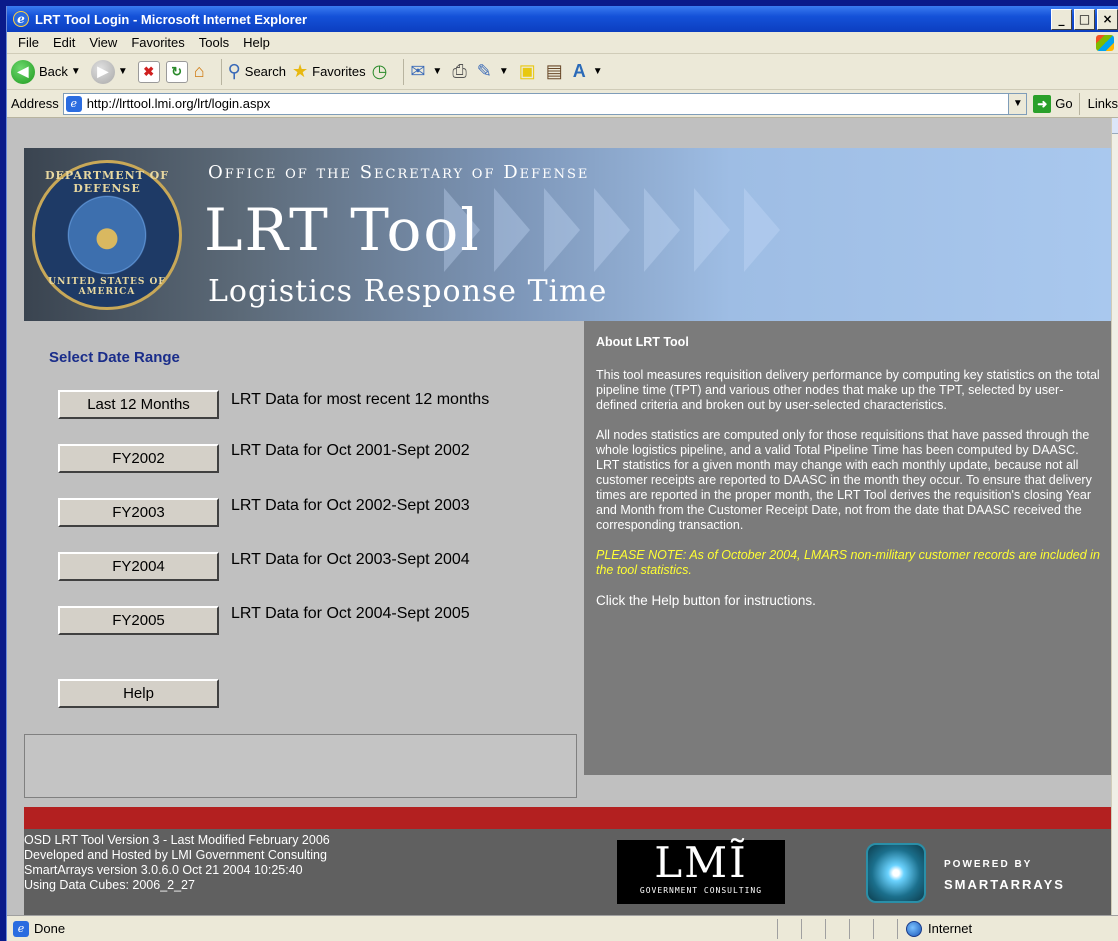  I want to click on edit-dropdown-icon: ▼, so click(504, 71).